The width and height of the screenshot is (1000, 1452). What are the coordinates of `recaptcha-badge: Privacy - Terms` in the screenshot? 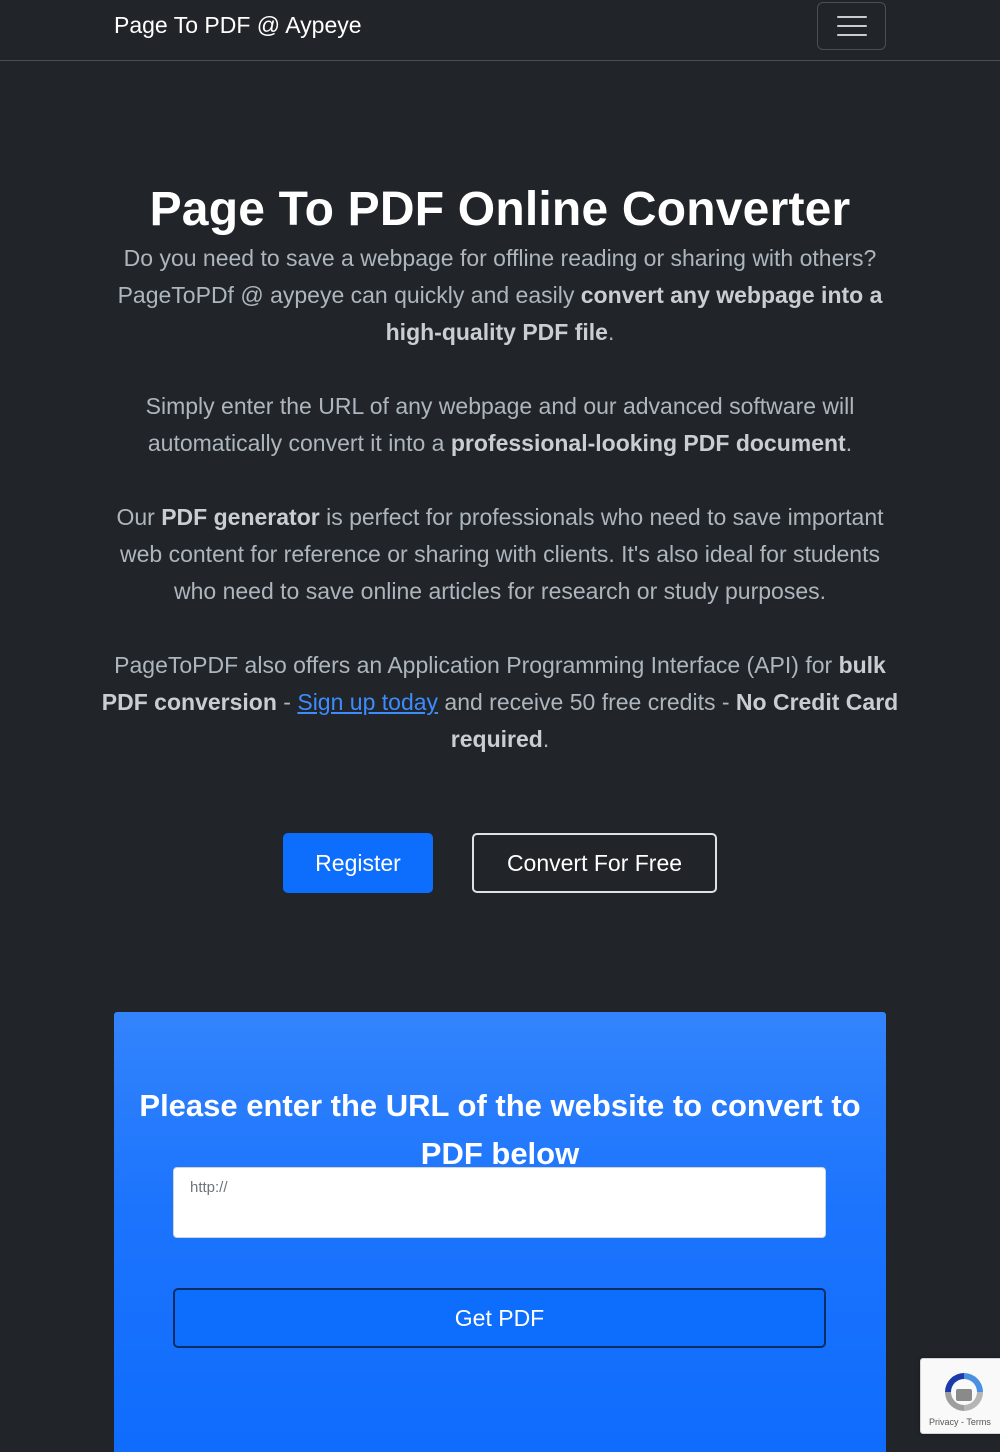 It's located at (960, 1396).